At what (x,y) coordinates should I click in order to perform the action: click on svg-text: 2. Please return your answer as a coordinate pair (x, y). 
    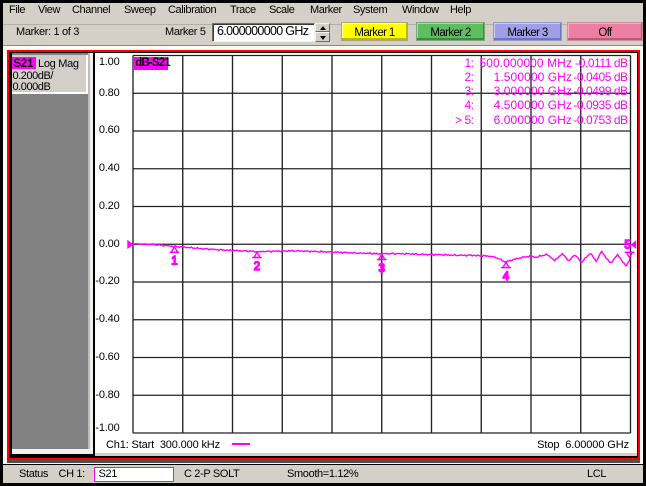
    Looking at the image, I should click on (257, 267).